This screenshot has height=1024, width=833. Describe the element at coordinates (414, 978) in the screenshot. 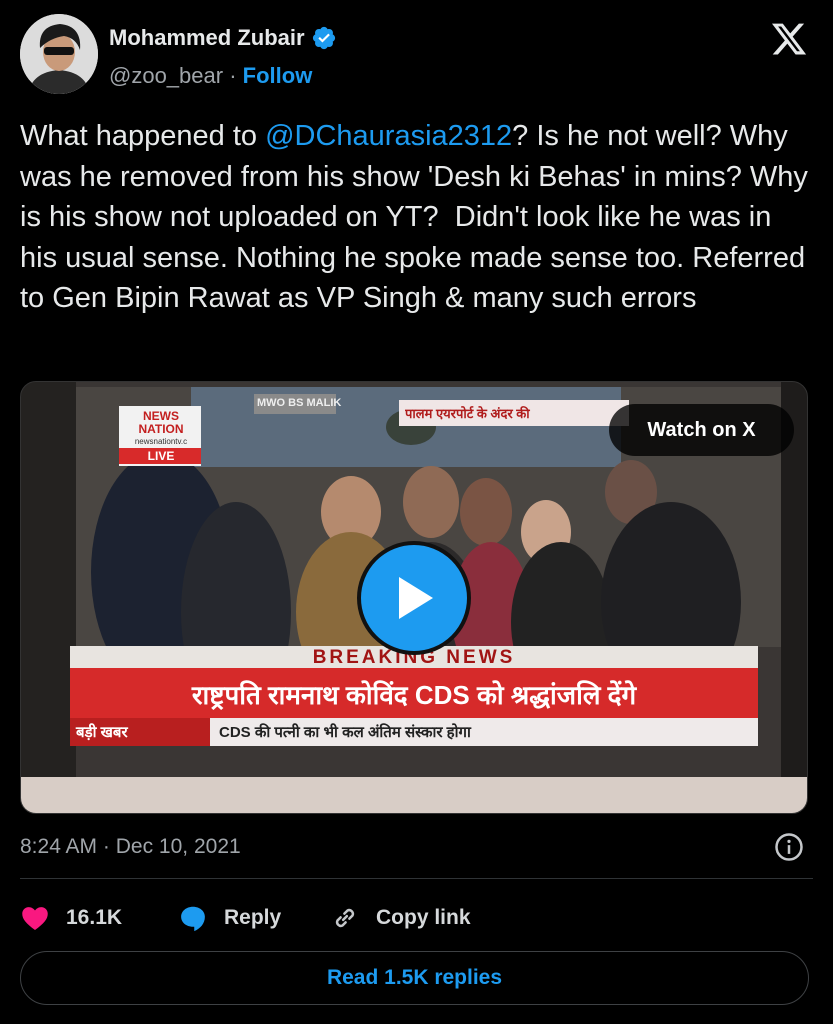

I see `read-replies-button: Read 1.5K replies` at that location.